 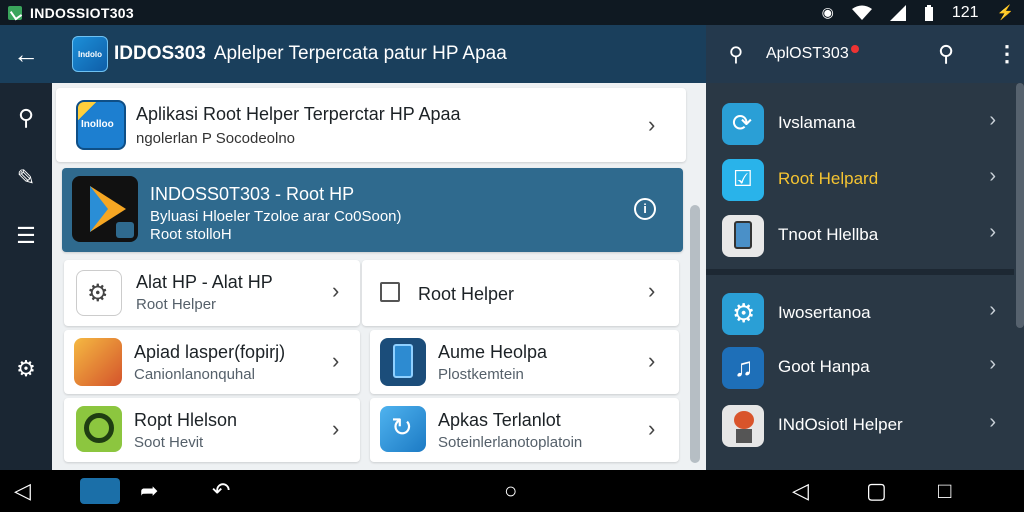 What do you see at coordinates (403, 361) in the screenshot?
I see `phone-icon` at bounding box center [403, 361].